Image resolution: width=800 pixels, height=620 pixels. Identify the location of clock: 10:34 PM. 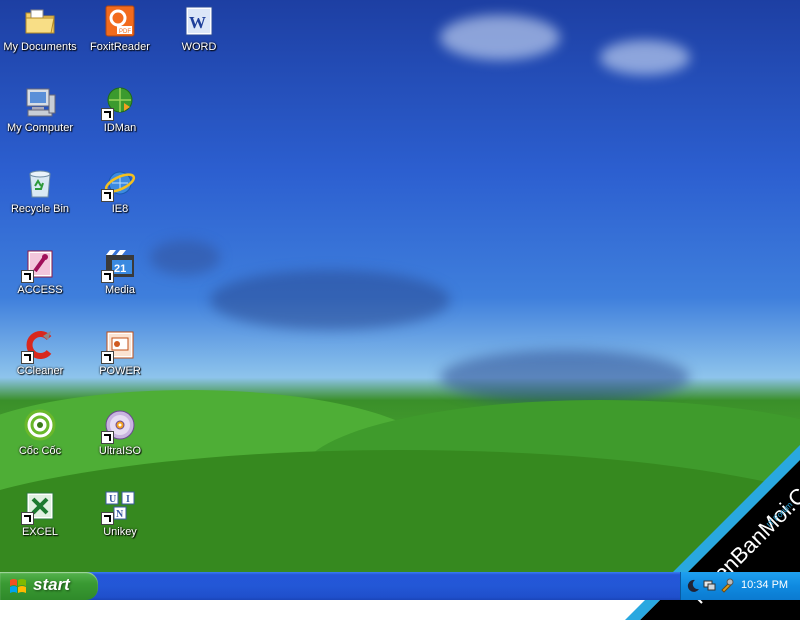
(764, 585).